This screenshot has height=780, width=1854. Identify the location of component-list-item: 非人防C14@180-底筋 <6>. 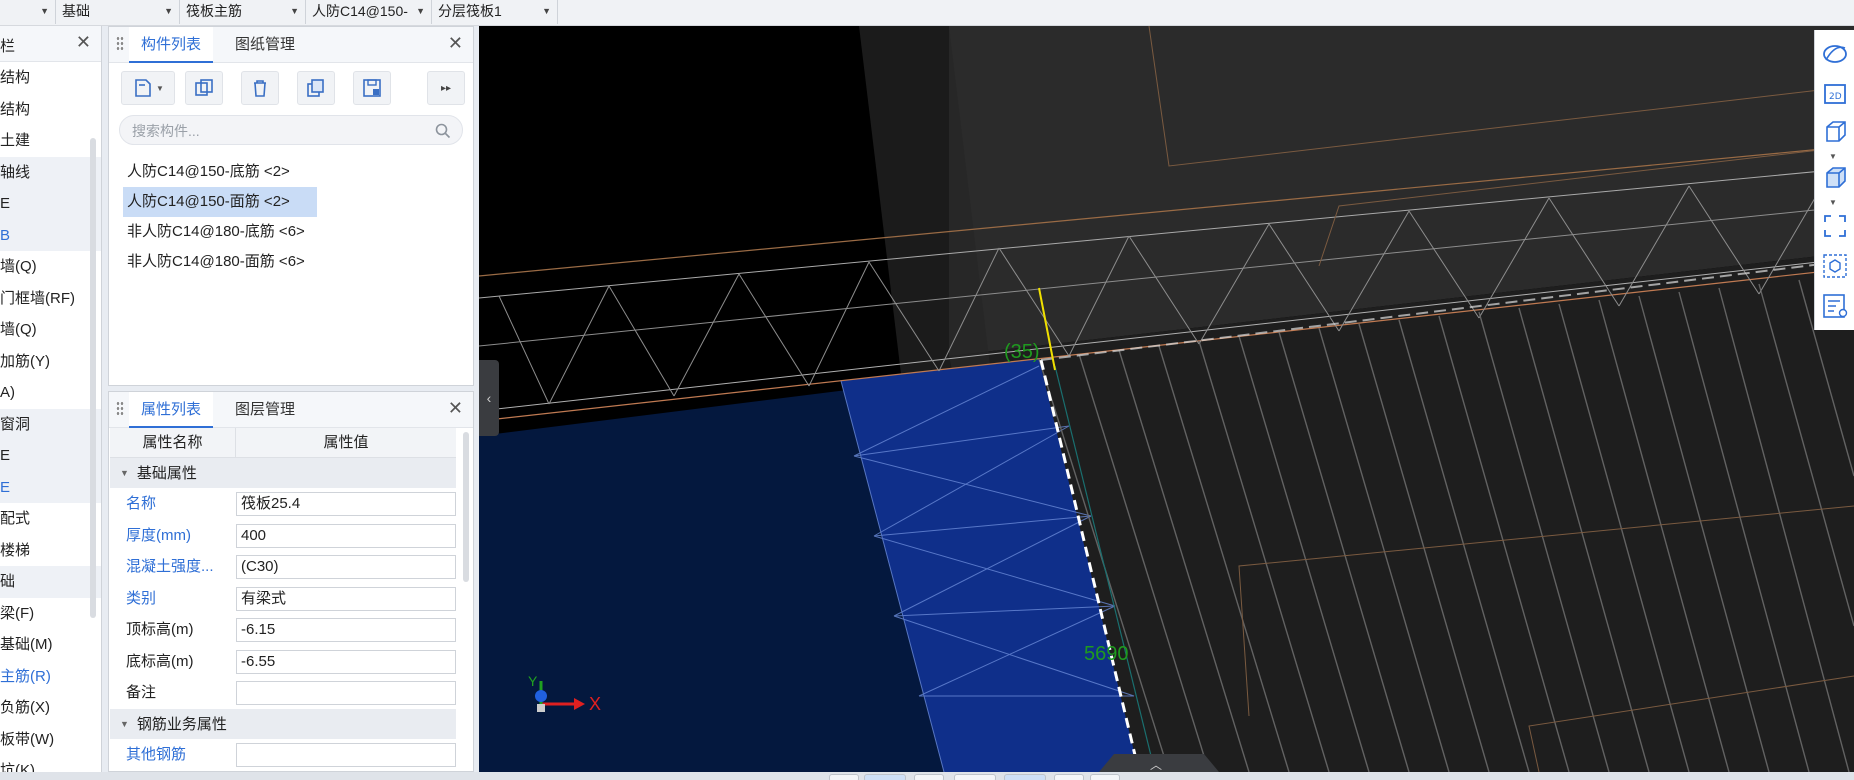
(220, 232).